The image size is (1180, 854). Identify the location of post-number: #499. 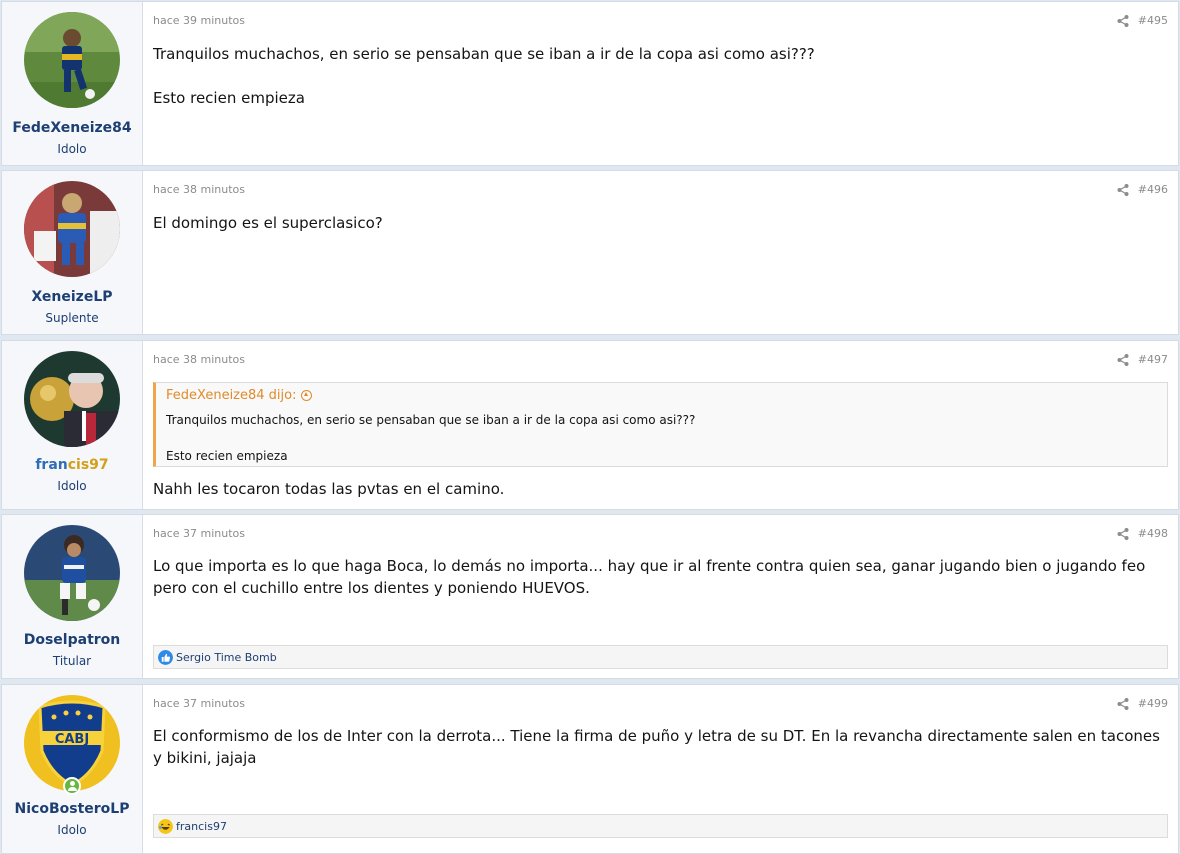
(1153, 703).